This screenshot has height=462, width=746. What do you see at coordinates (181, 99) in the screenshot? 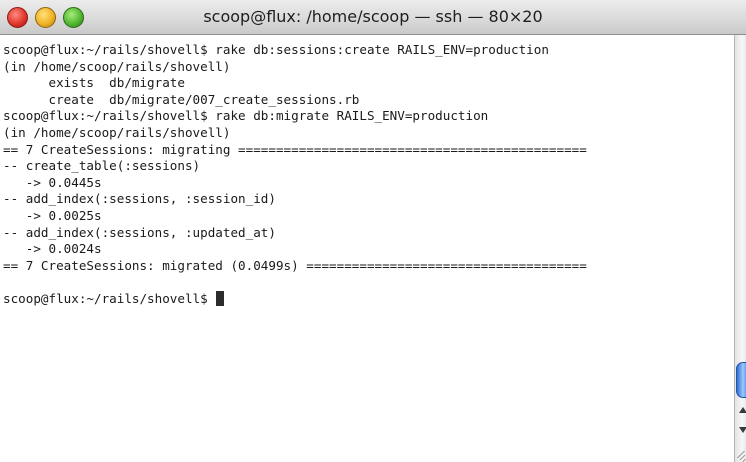
I see `terminal-line: create db/migrate/007_create_sessions.rb` at bounding box center [181, 99].